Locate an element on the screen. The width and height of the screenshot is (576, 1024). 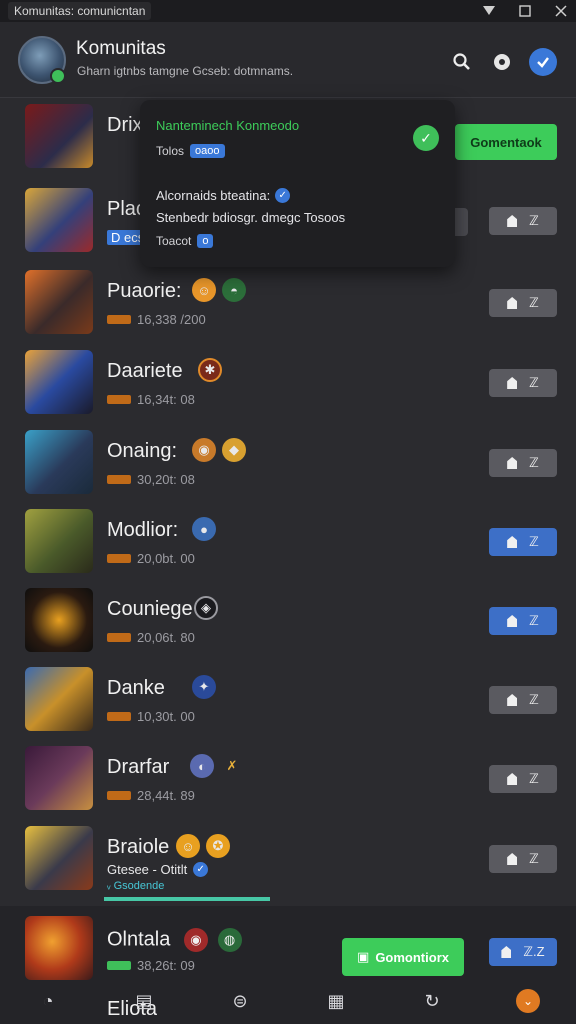
item-name: Drarfar is located at coordinates (138, 767).